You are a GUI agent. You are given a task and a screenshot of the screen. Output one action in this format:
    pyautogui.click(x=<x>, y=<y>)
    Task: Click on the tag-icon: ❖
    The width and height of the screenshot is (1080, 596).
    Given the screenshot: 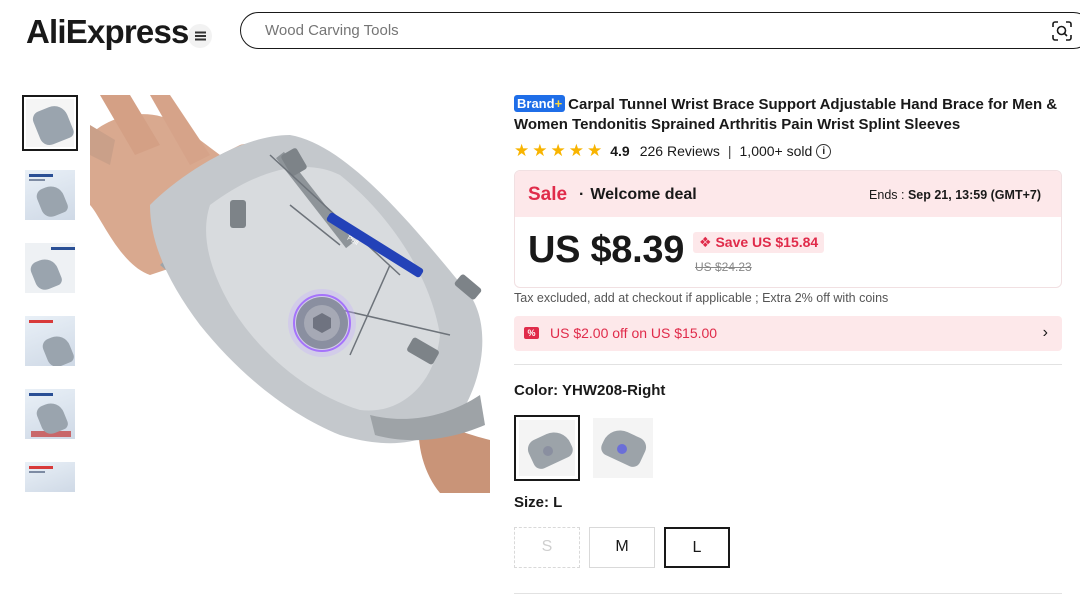 What is the action you would take?
    pyautogui.click(x=705, y=242)
    